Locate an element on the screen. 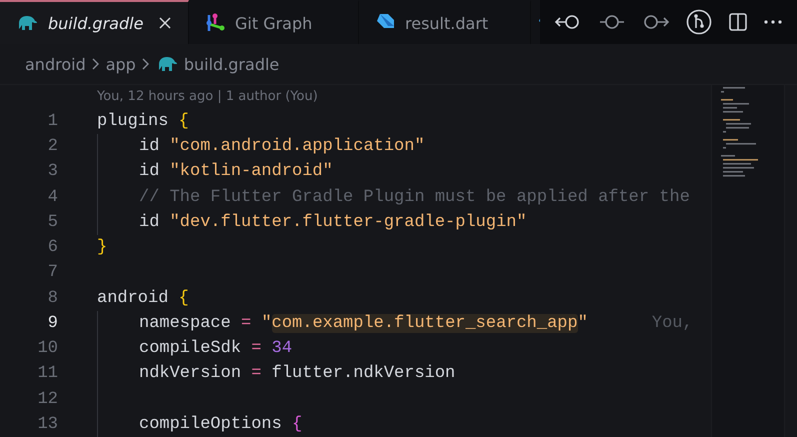 The image size is (797, 437). line-number: 3 is located at coordinates (52, 172).